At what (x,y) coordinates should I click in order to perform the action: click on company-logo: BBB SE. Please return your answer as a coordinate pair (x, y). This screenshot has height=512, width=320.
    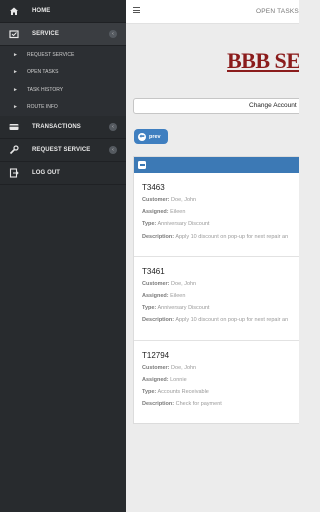
    Looking at the image, I should click on (263, 61).